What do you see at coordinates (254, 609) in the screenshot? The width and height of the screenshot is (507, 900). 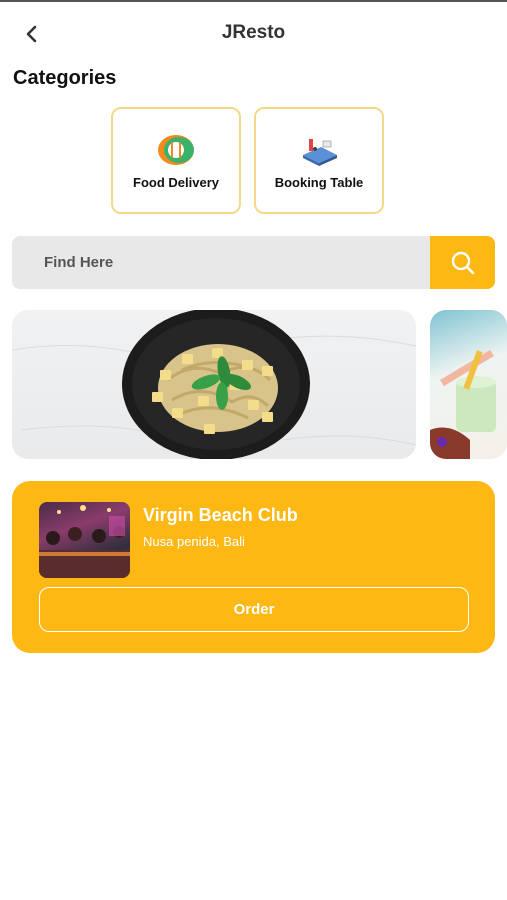 I see `order-button: Order` at bounding box center [254, 609].